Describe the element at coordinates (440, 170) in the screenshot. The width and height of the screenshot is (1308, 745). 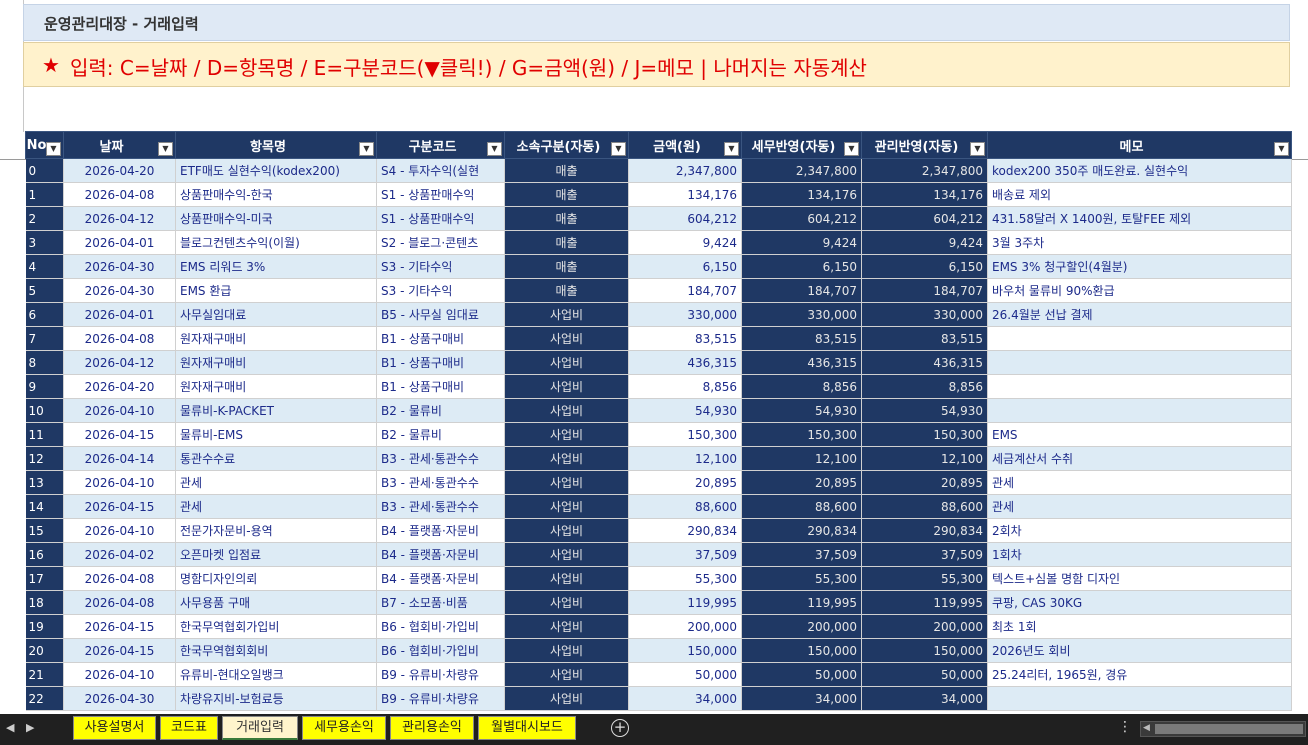
I see `category-code-cell: S4 - 투자수익(실현` at that location.